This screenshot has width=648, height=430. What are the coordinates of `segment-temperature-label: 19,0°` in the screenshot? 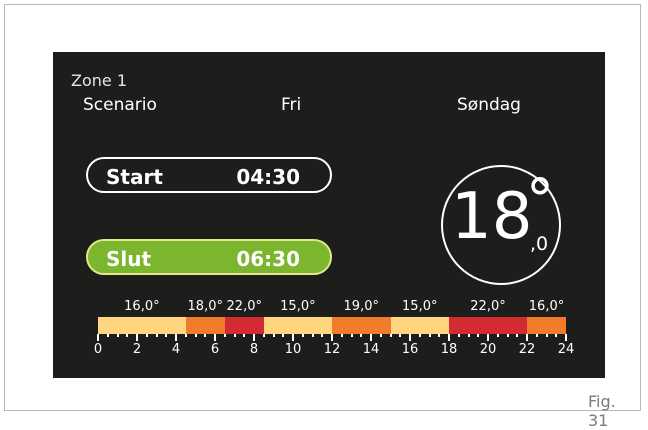 It's located at (361, 306).